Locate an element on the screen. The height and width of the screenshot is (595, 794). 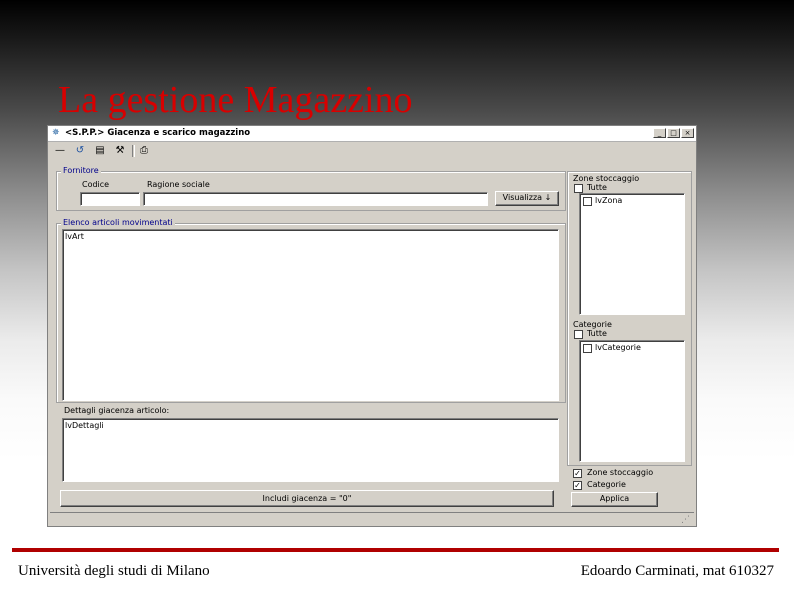
window-title: <S.P.P.> Giacenza e scarico magazzino is located at coordinates (158, 133).